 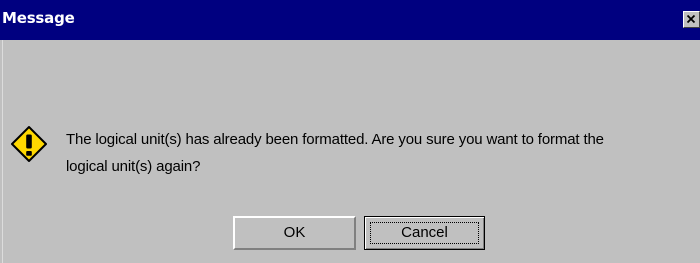 I want to click on cancel-button: Cancel, so click(x=424, y=233).